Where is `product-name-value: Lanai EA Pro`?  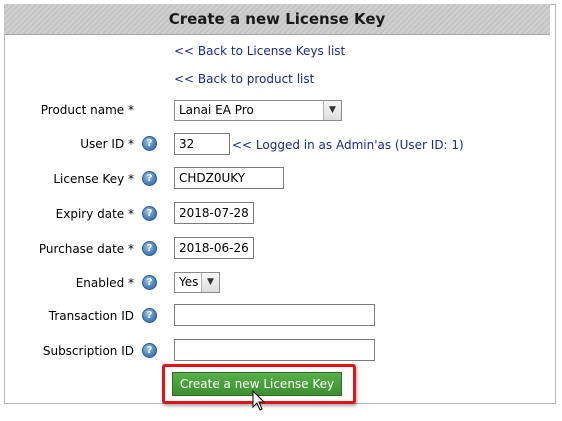
product-name-value: Lanai EA Pro is located at coordinates (216, 110).